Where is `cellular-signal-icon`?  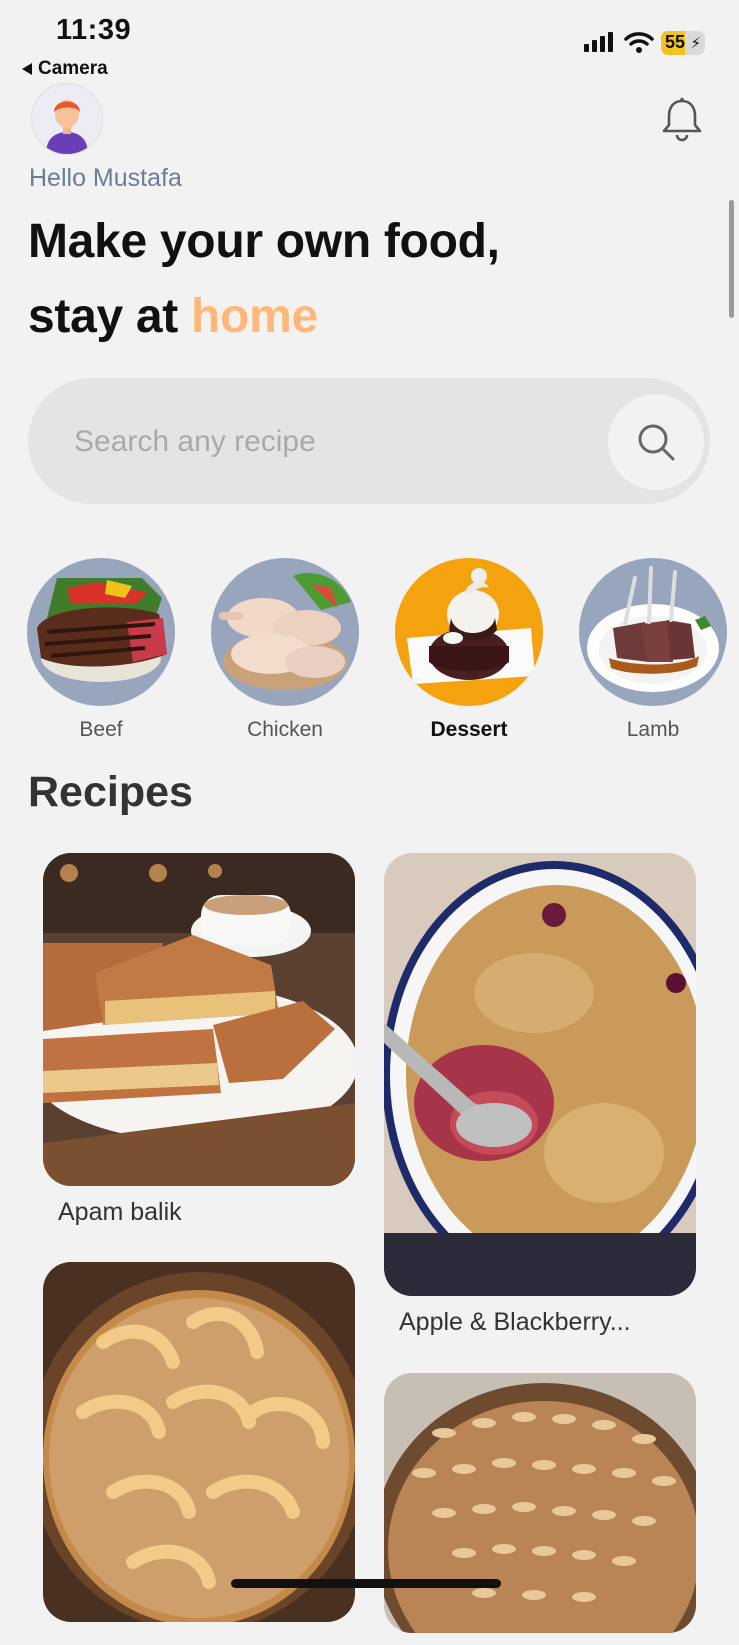 cellular-signal-icon is located at coordinates (598, 42).